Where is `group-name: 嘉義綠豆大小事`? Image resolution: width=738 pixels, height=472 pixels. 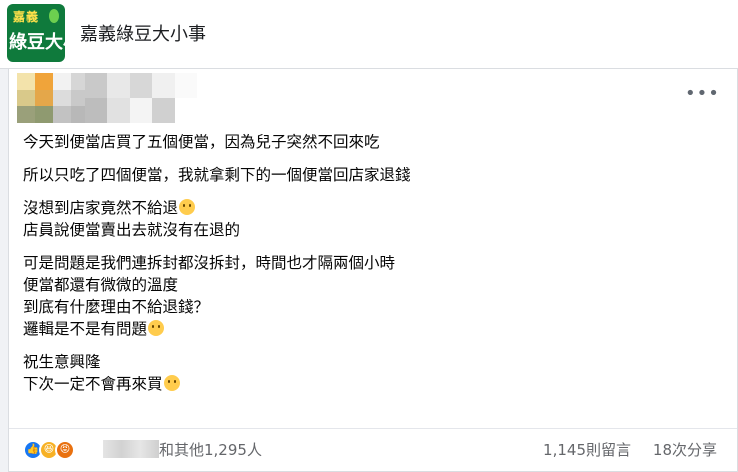 group-name: 嘉義綠豆大小事 is located at coordinates (143, 33).